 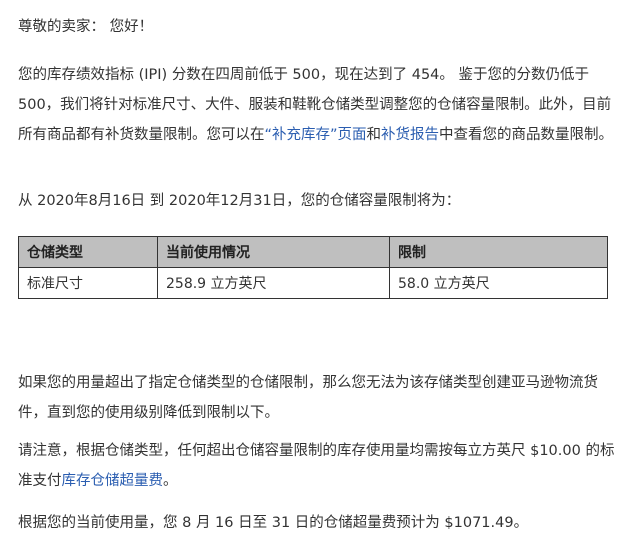 What do you see at coordinates (86, 27) in the screenshot?
I see `greeting: 尊敬的卖家： 您好！` at bounding box center [86, 27].